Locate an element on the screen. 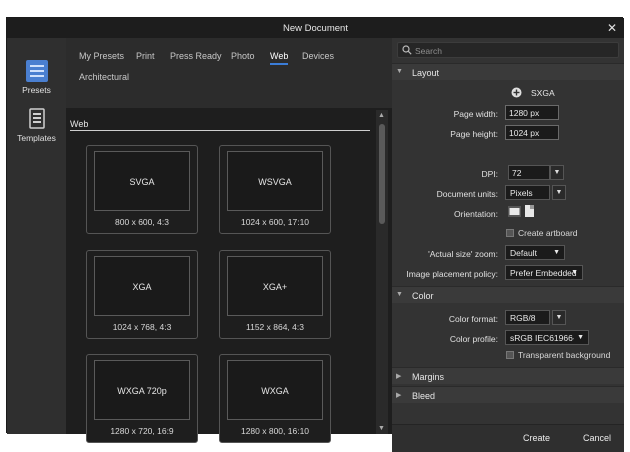  preset-name: WXGA is located at coordinates (275, 391).